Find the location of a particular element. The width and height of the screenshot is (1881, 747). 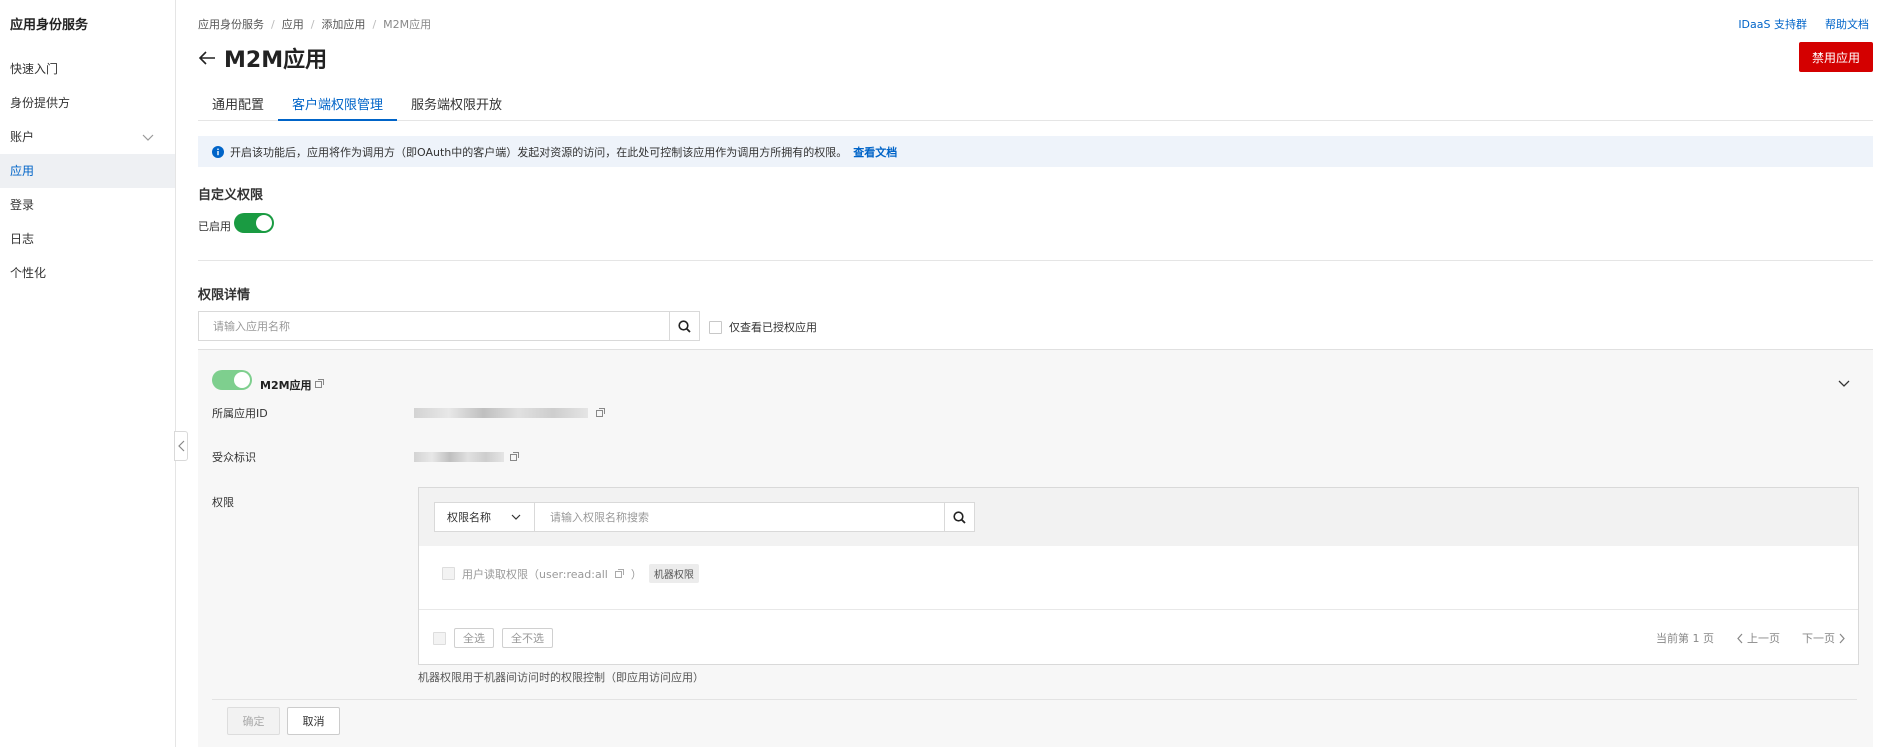

only-authorized-label: 仅查看已授权应用 is located at coordinates (773, 327).